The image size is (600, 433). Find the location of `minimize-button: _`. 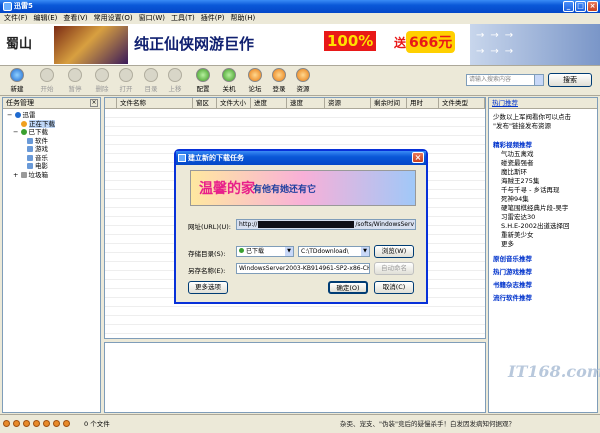

minimize-button: _ is located at coordinates (568, 6).